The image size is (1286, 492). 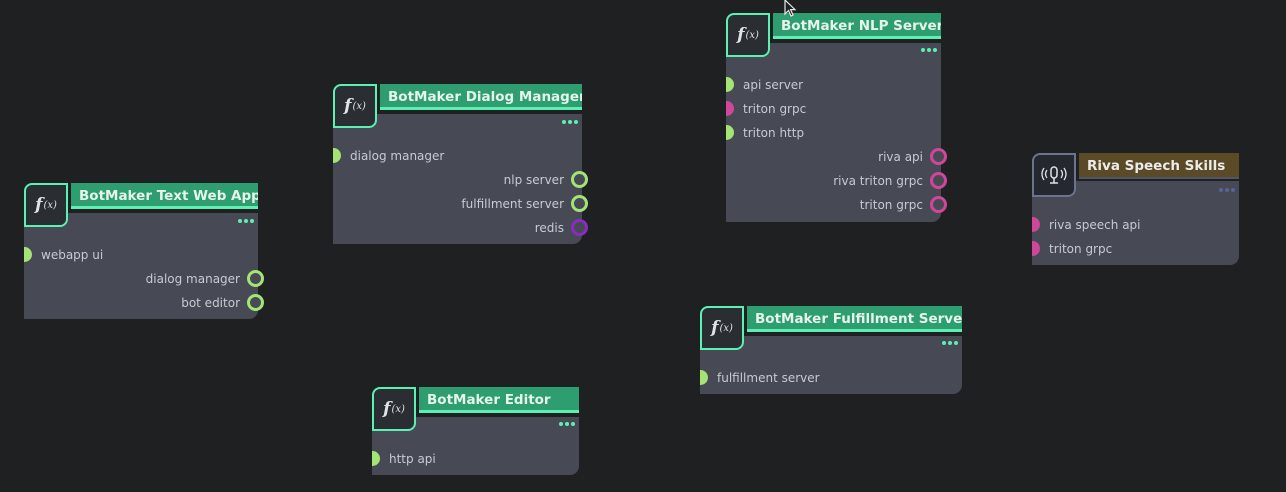 What do you see at coordinates (1054, 175) in the screenshot?
I see `microphone-icon` at bounding box center [1054, 175].